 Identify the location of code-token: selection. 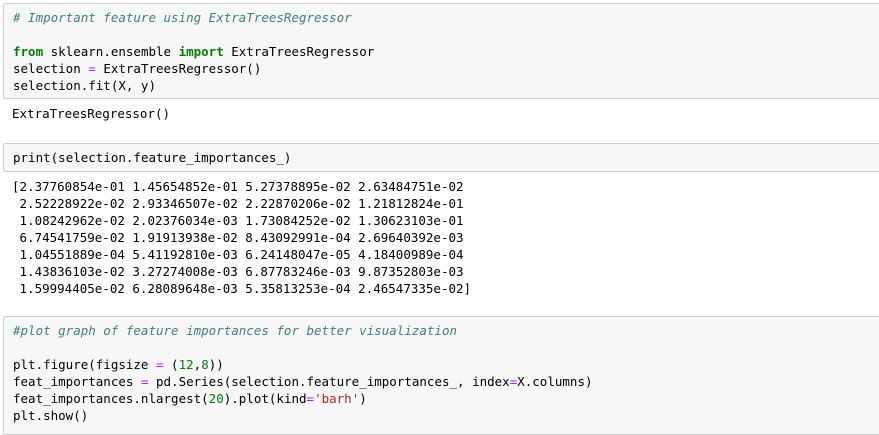
(51, 68).